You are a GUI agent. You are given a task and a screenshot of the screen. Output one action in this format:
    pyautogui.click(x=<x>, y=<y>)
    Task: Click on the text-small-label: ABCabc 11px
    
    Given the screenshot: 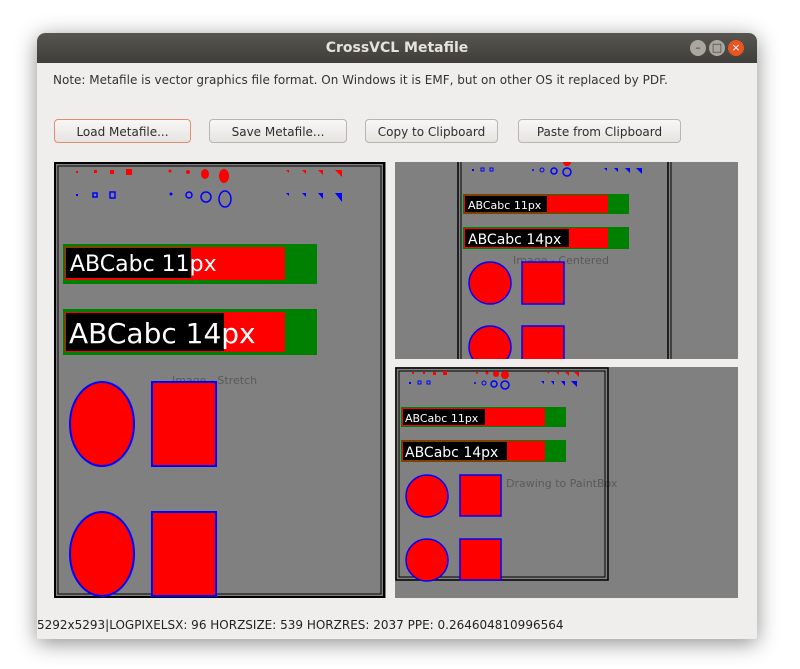 What is the action you would take?
    pyautogui.click(x=143, y=264)
    